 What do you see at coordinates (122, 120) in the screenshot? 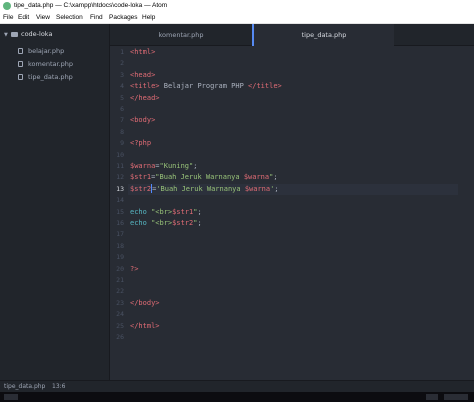
I see `line-number: 7` at bounding box center [122, 120].